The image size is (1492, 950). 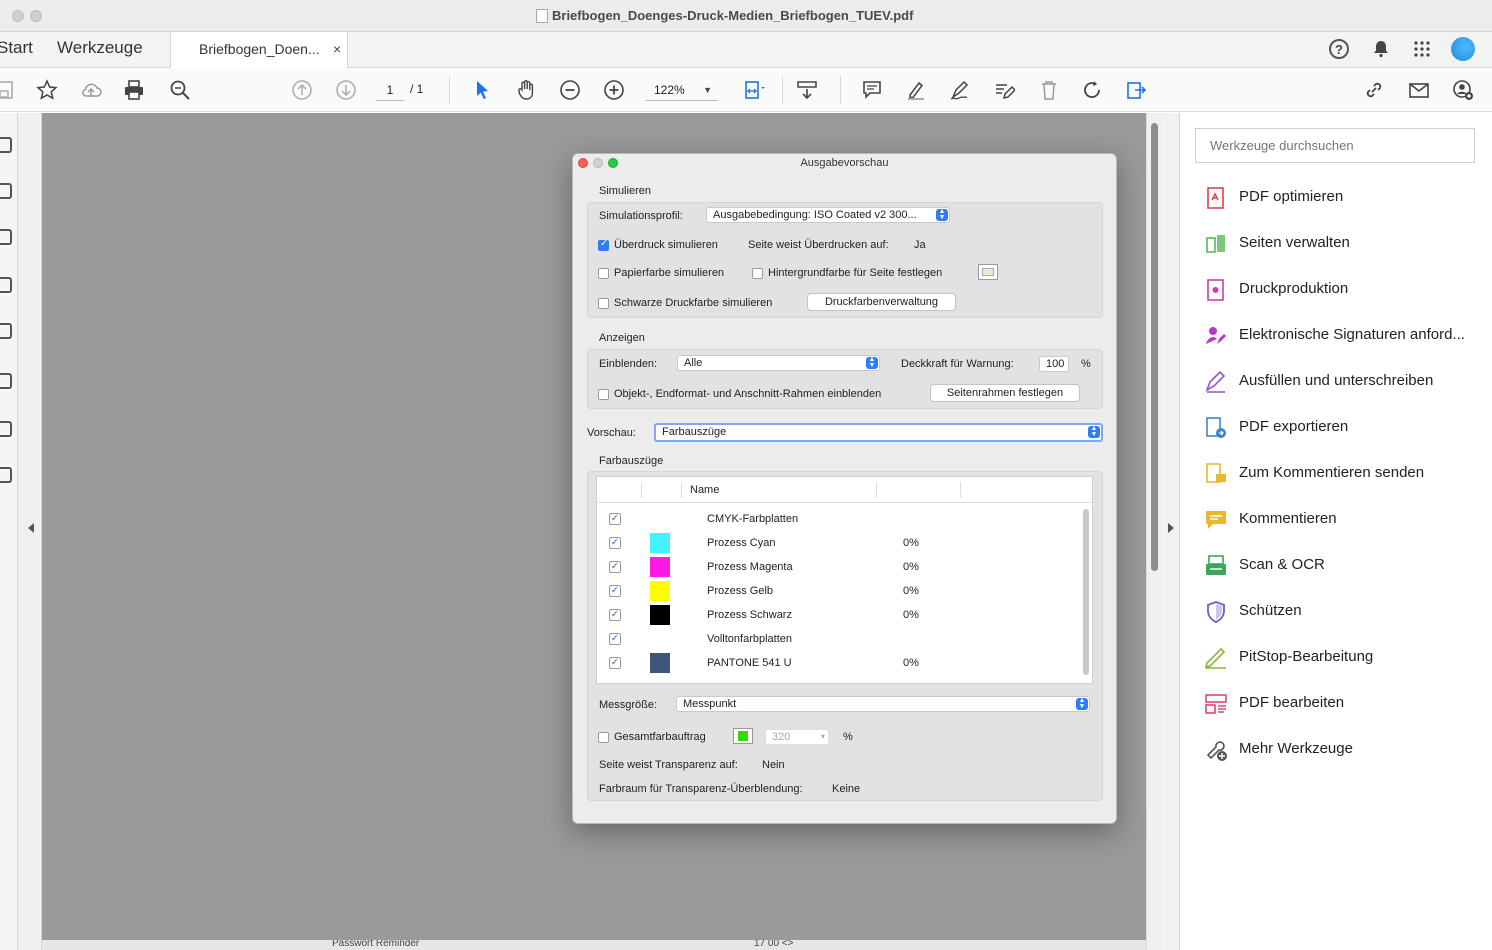 I want to click on tags-icon, so click(x=6, y=381).